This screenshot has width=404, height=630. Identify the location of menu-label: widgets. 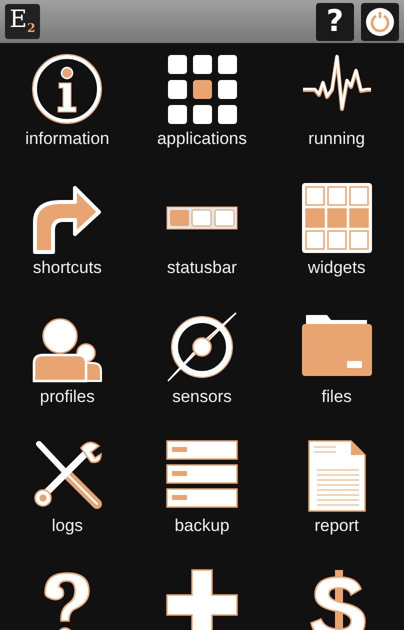
(337, 268).